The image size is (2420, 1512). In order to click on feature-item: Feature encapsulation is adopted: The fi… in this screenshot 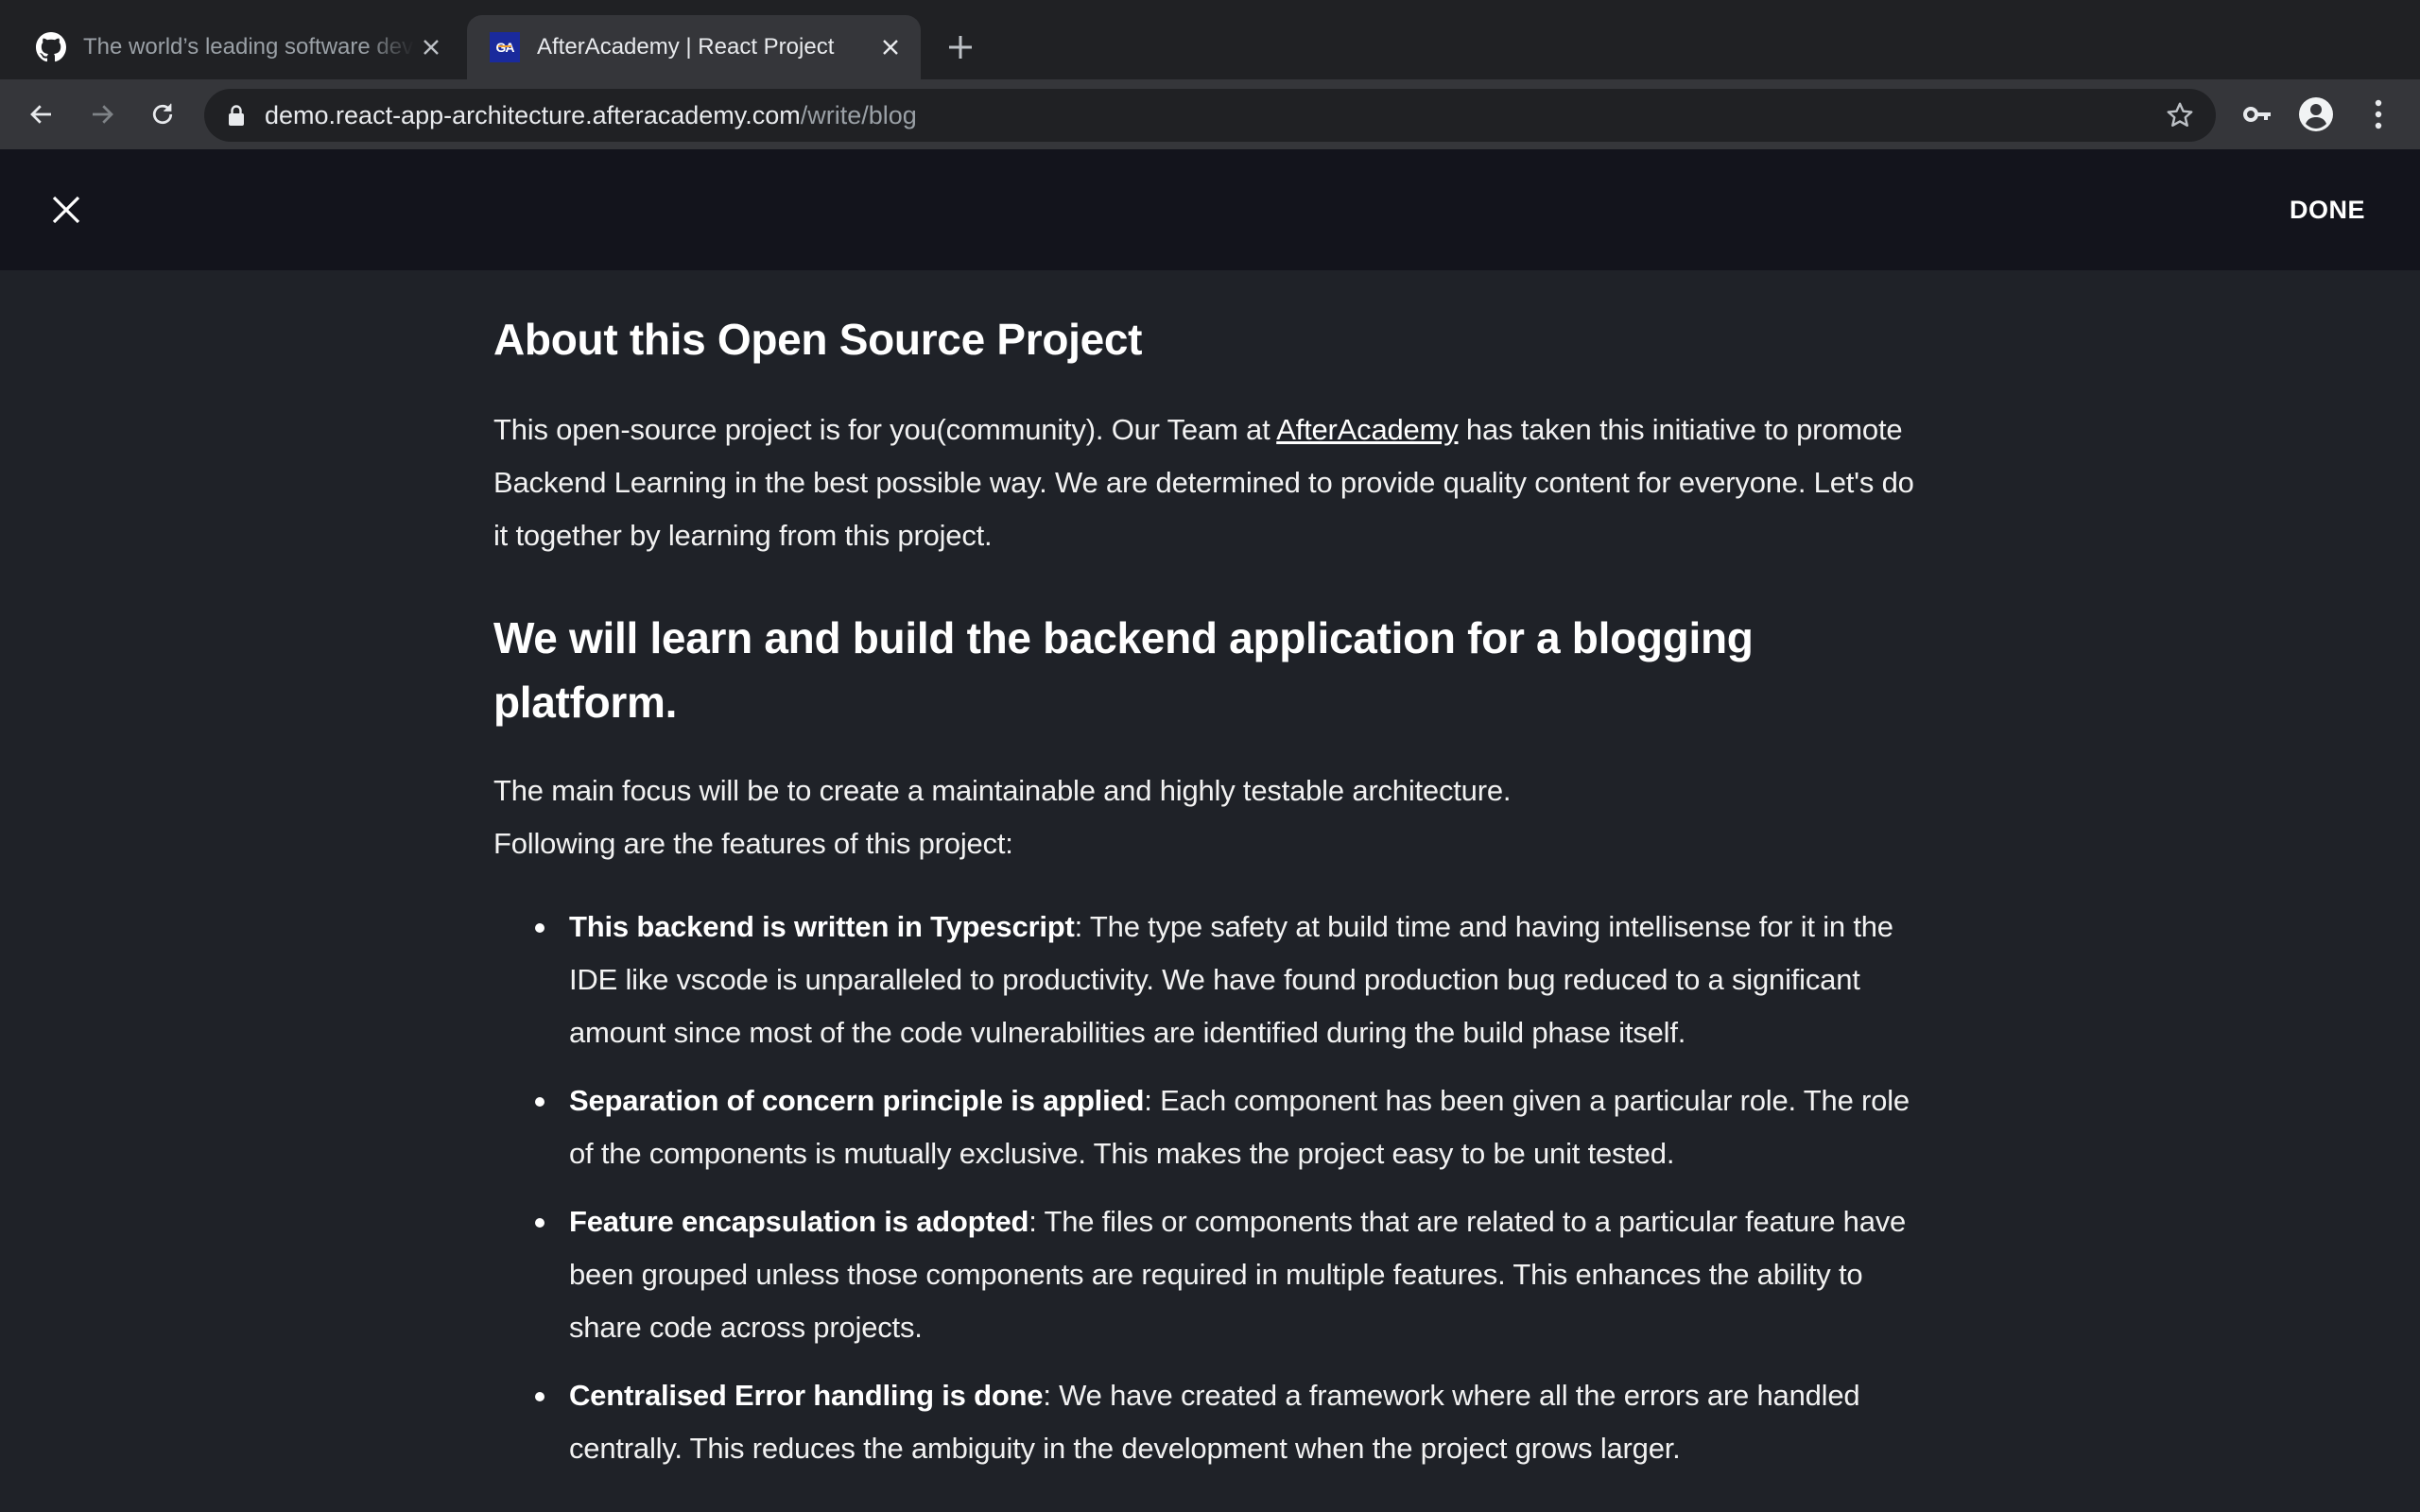, I will do `click(1232, 1274)`.